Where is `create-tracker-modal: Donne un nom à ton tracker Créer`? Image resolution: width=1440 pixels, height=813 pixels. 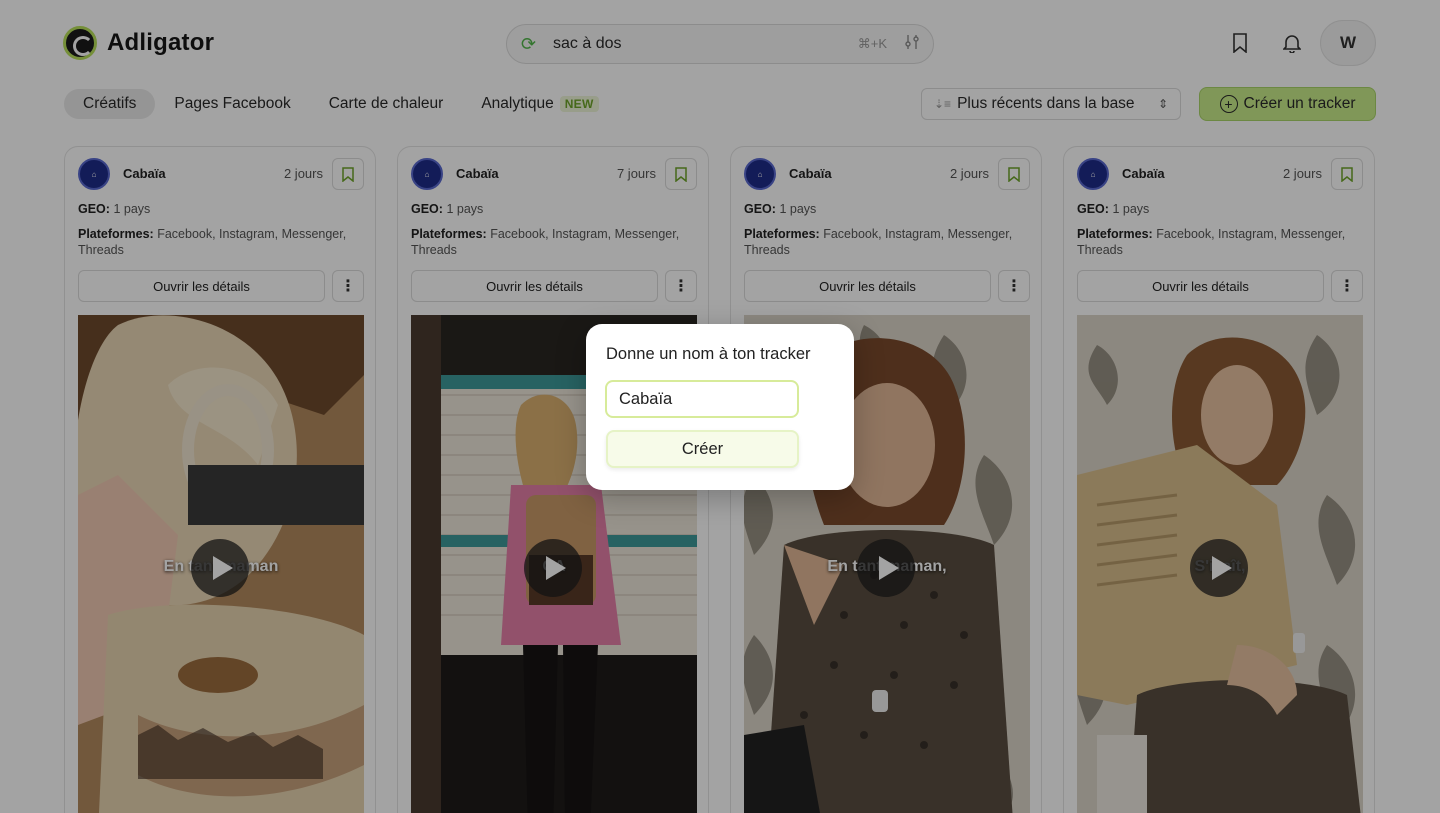
create-tracker-modal: Donne un nom à ton tracker Créer is located at coordinates (720, 407).